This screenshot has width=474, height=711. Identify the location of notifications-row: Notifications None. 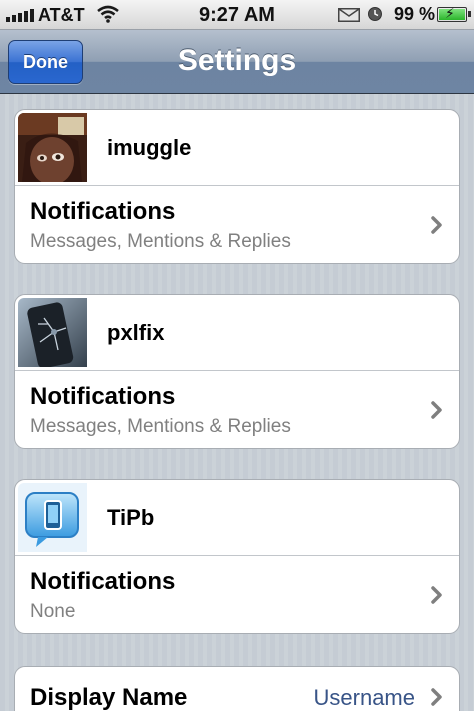
(237, 594).